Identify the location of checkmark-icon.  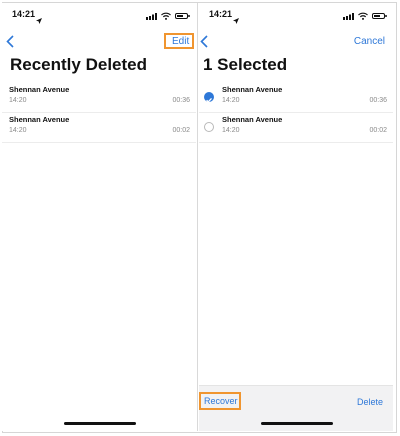
(209, 97).